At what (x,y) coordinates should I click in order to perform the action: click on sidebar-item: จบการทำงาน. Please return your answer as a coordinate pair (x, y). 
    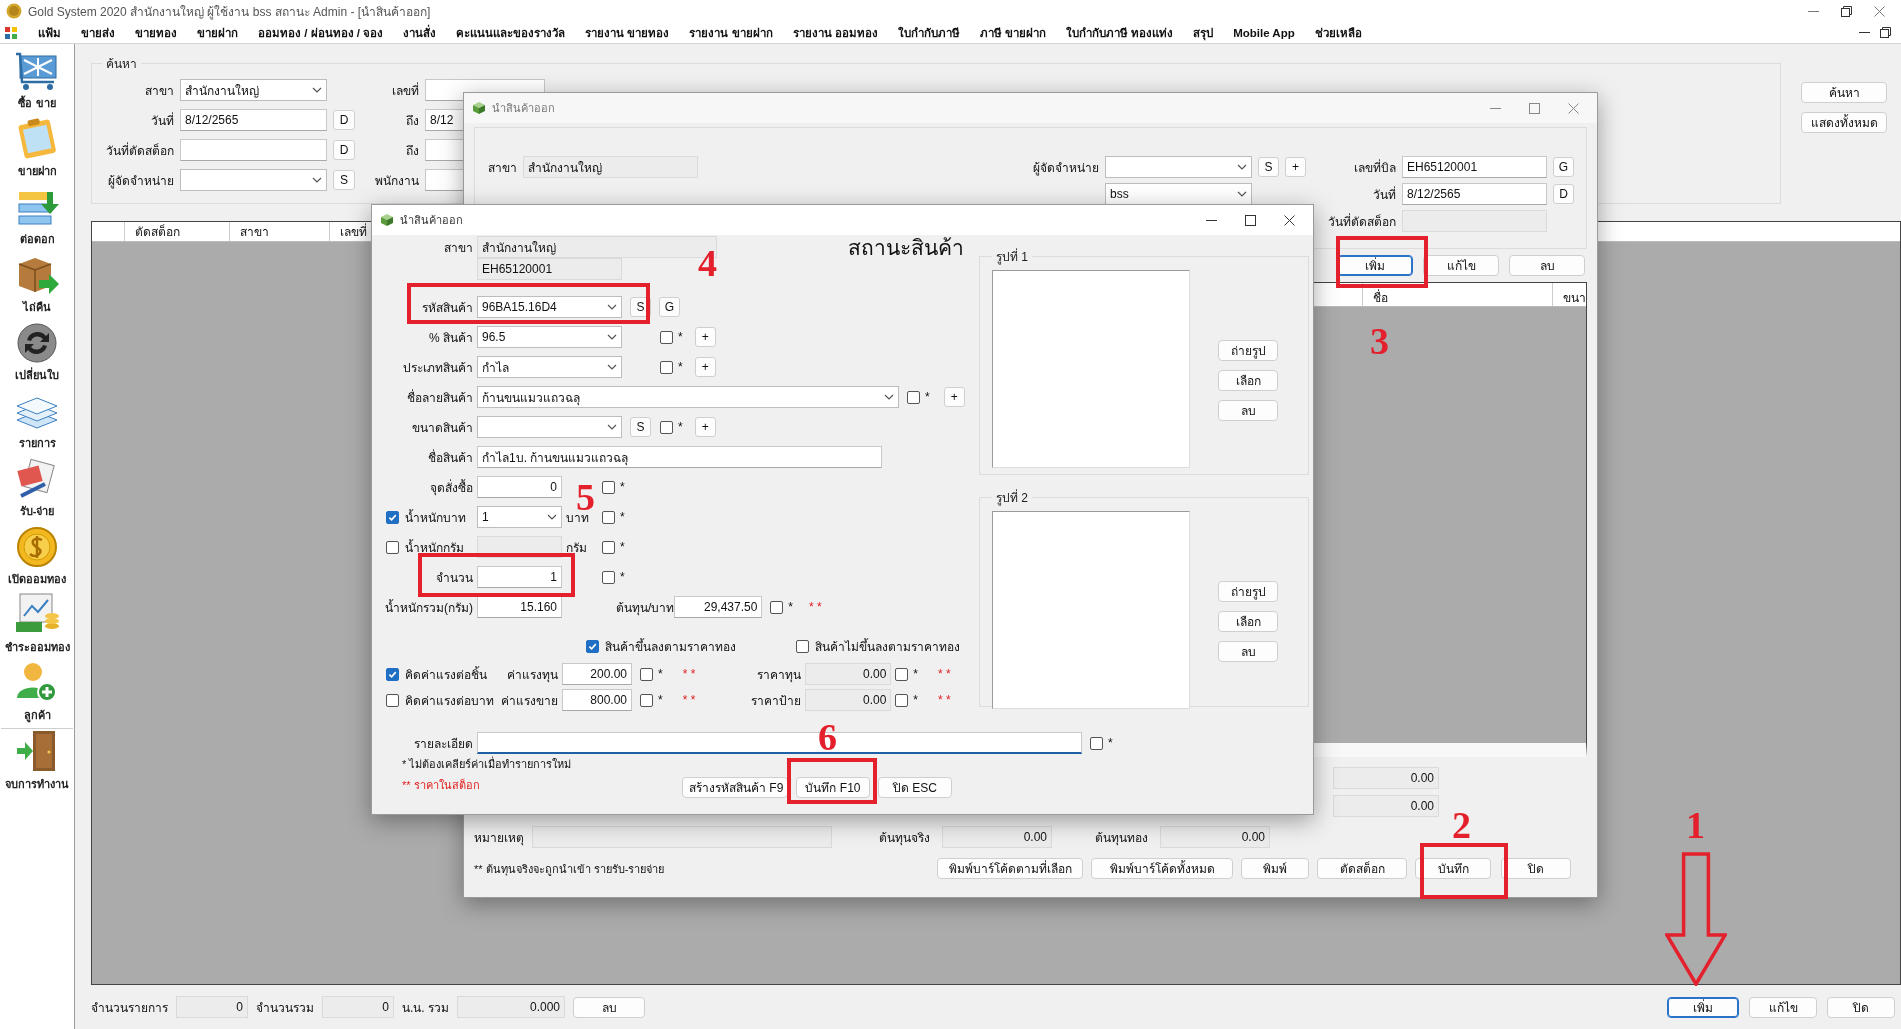
    Looking at the image, I should click on (37, 763).